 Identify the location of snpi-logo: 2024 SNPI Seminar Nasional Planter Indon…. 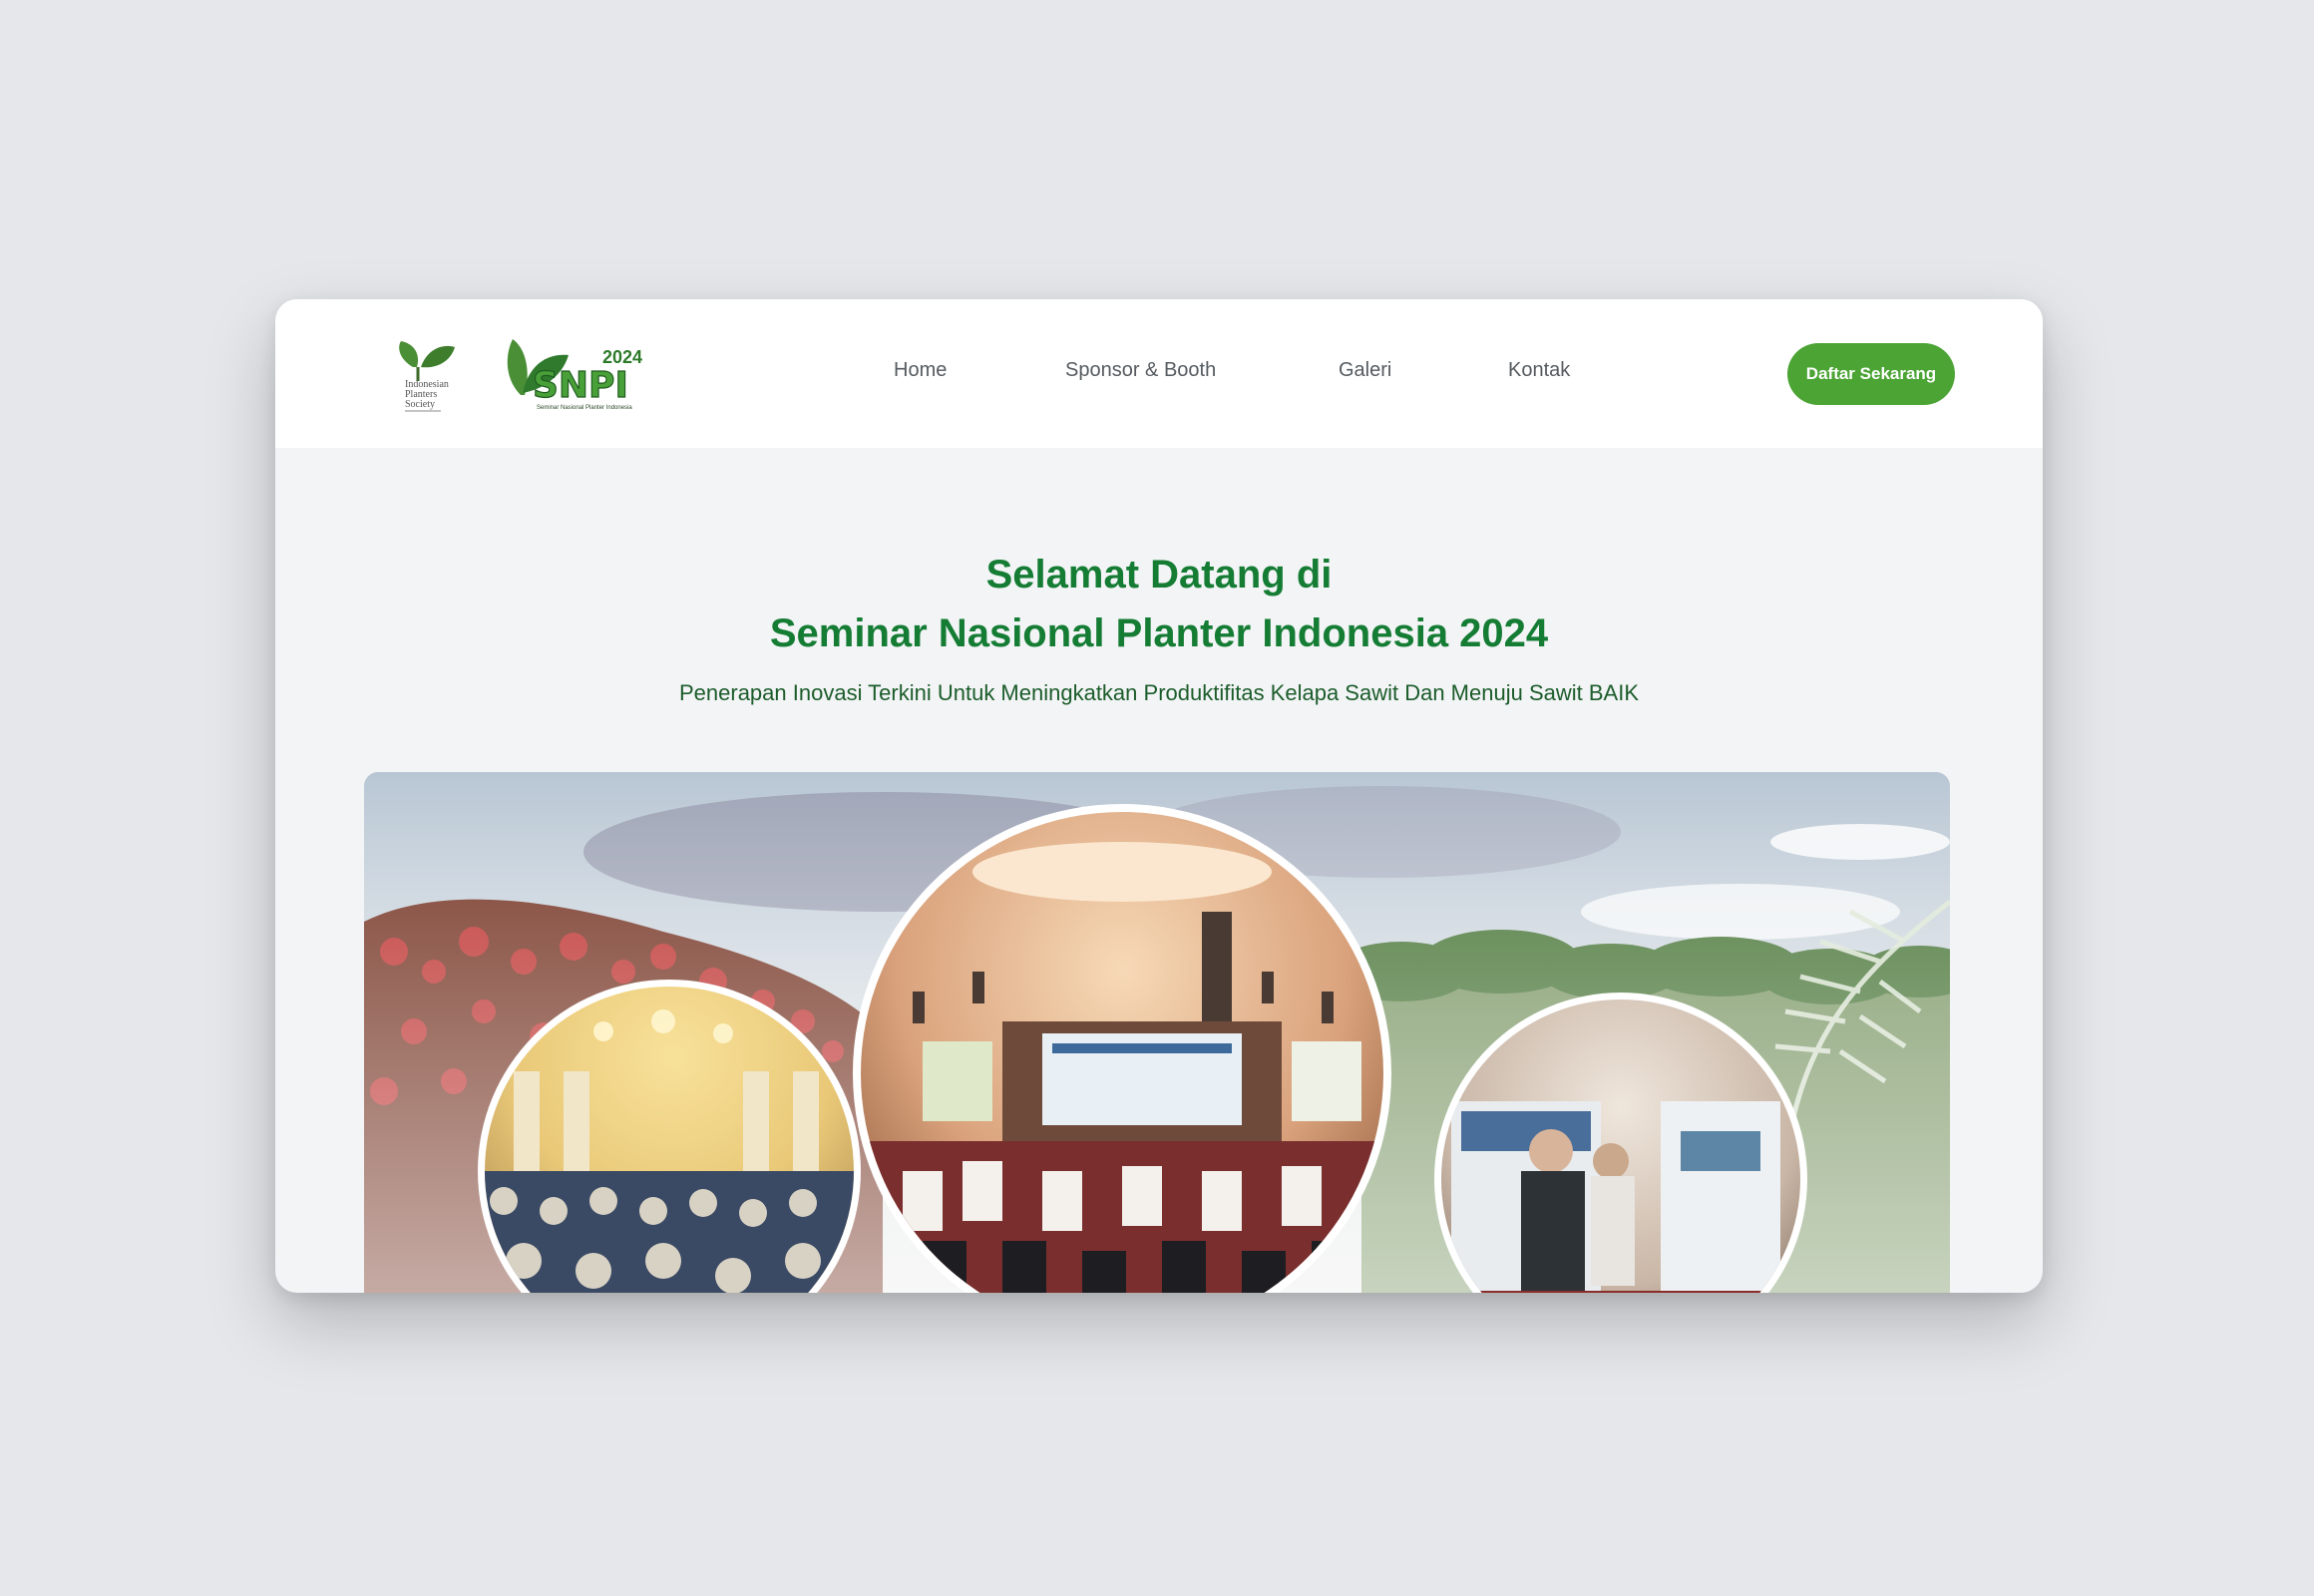
(577, 375).